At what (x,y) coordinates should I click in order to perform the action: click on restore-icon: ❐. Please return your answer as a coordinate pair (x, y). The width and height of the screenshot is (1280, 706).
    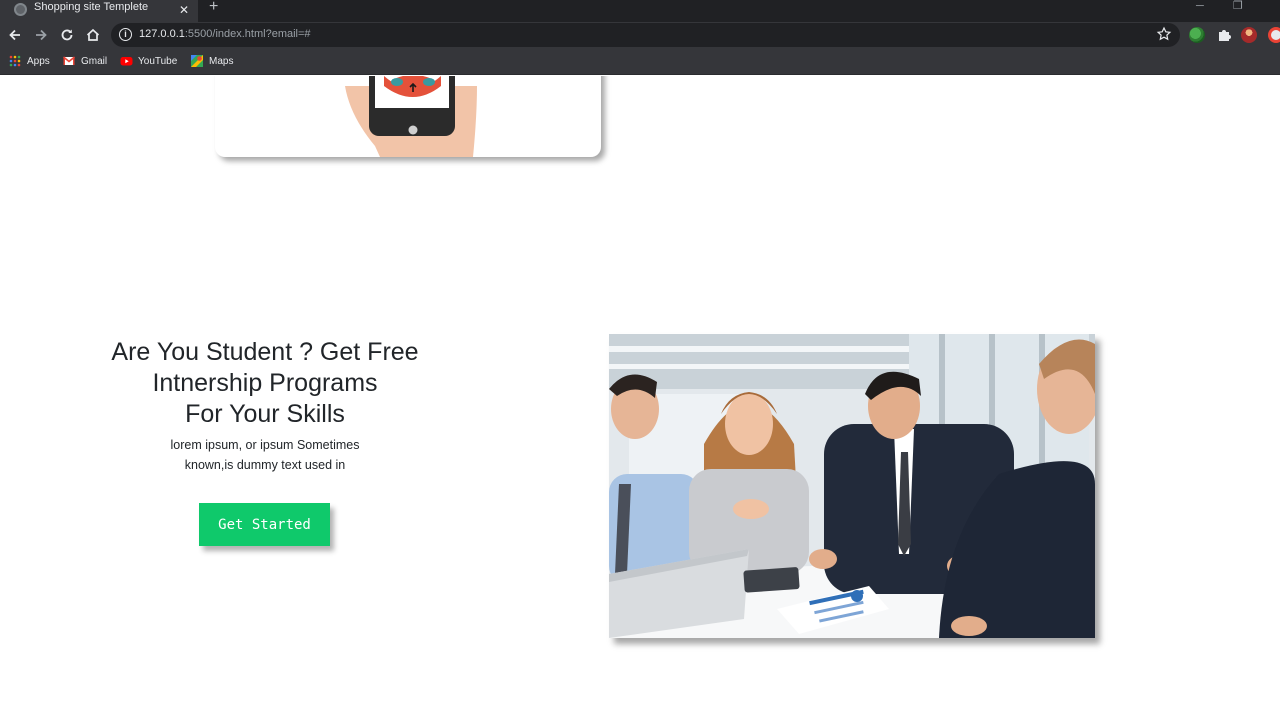
    Looking at the image, I should click on (1238, 6).